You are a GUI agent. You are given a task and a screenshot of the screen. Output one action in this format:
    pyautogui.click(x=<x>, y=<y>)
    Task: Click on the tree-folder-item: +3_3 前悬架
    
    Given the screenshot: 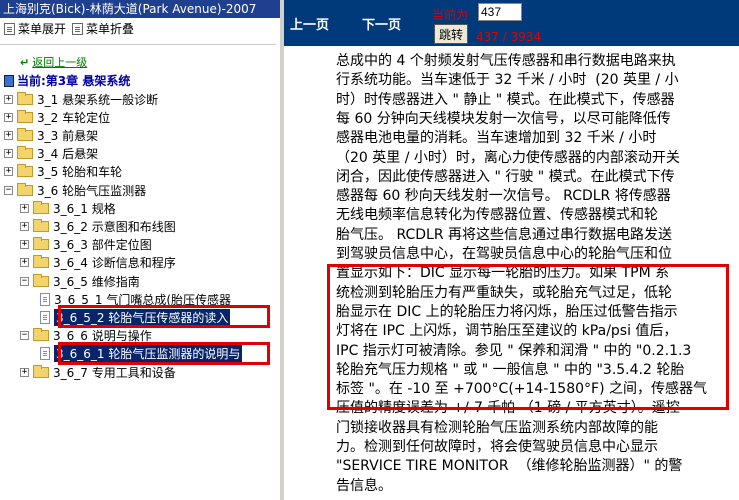 What is the action you would take?
    pyautogui.click(x=51, y=135)
    